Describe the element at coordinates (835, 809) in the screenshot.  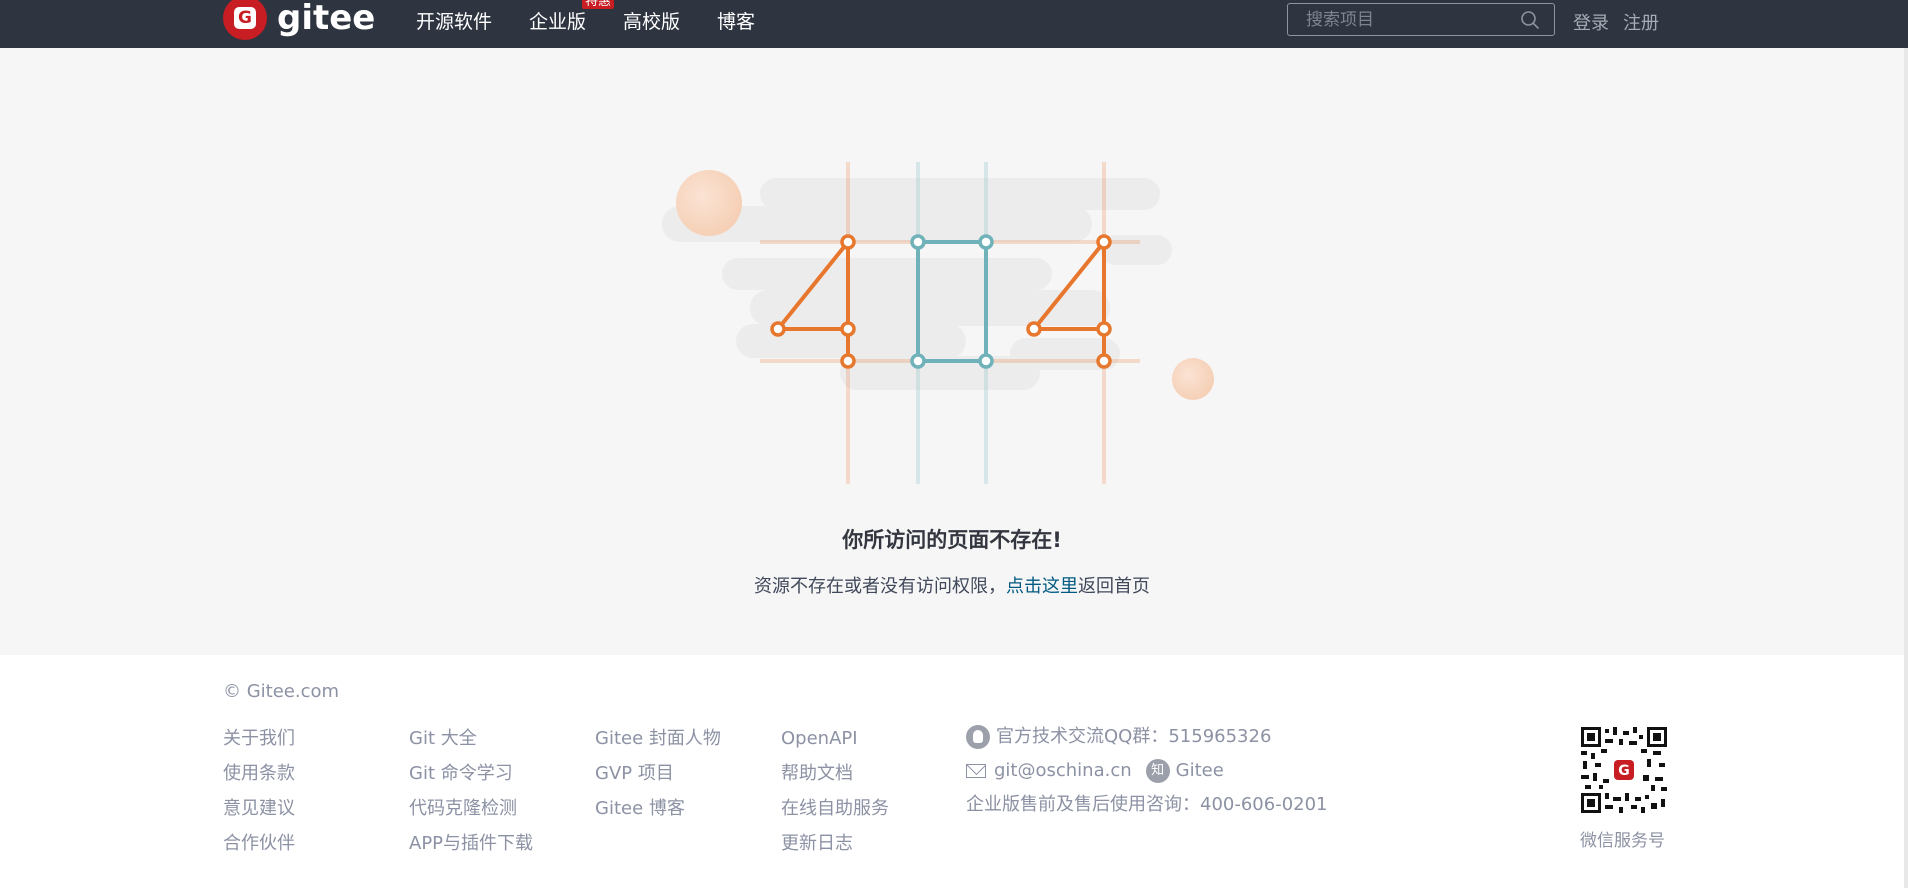
I see `footer-link: 在线自助服务` at that location.